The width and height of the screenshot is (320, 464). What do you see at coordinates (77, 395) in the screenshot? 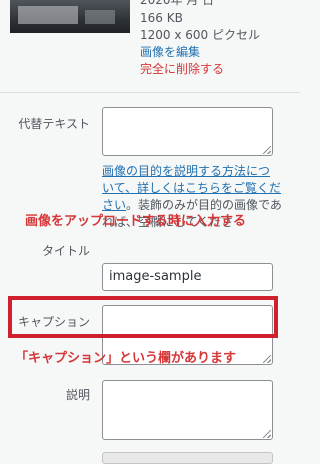
I see `description-label: 説明` at bounding box center [77, 395].